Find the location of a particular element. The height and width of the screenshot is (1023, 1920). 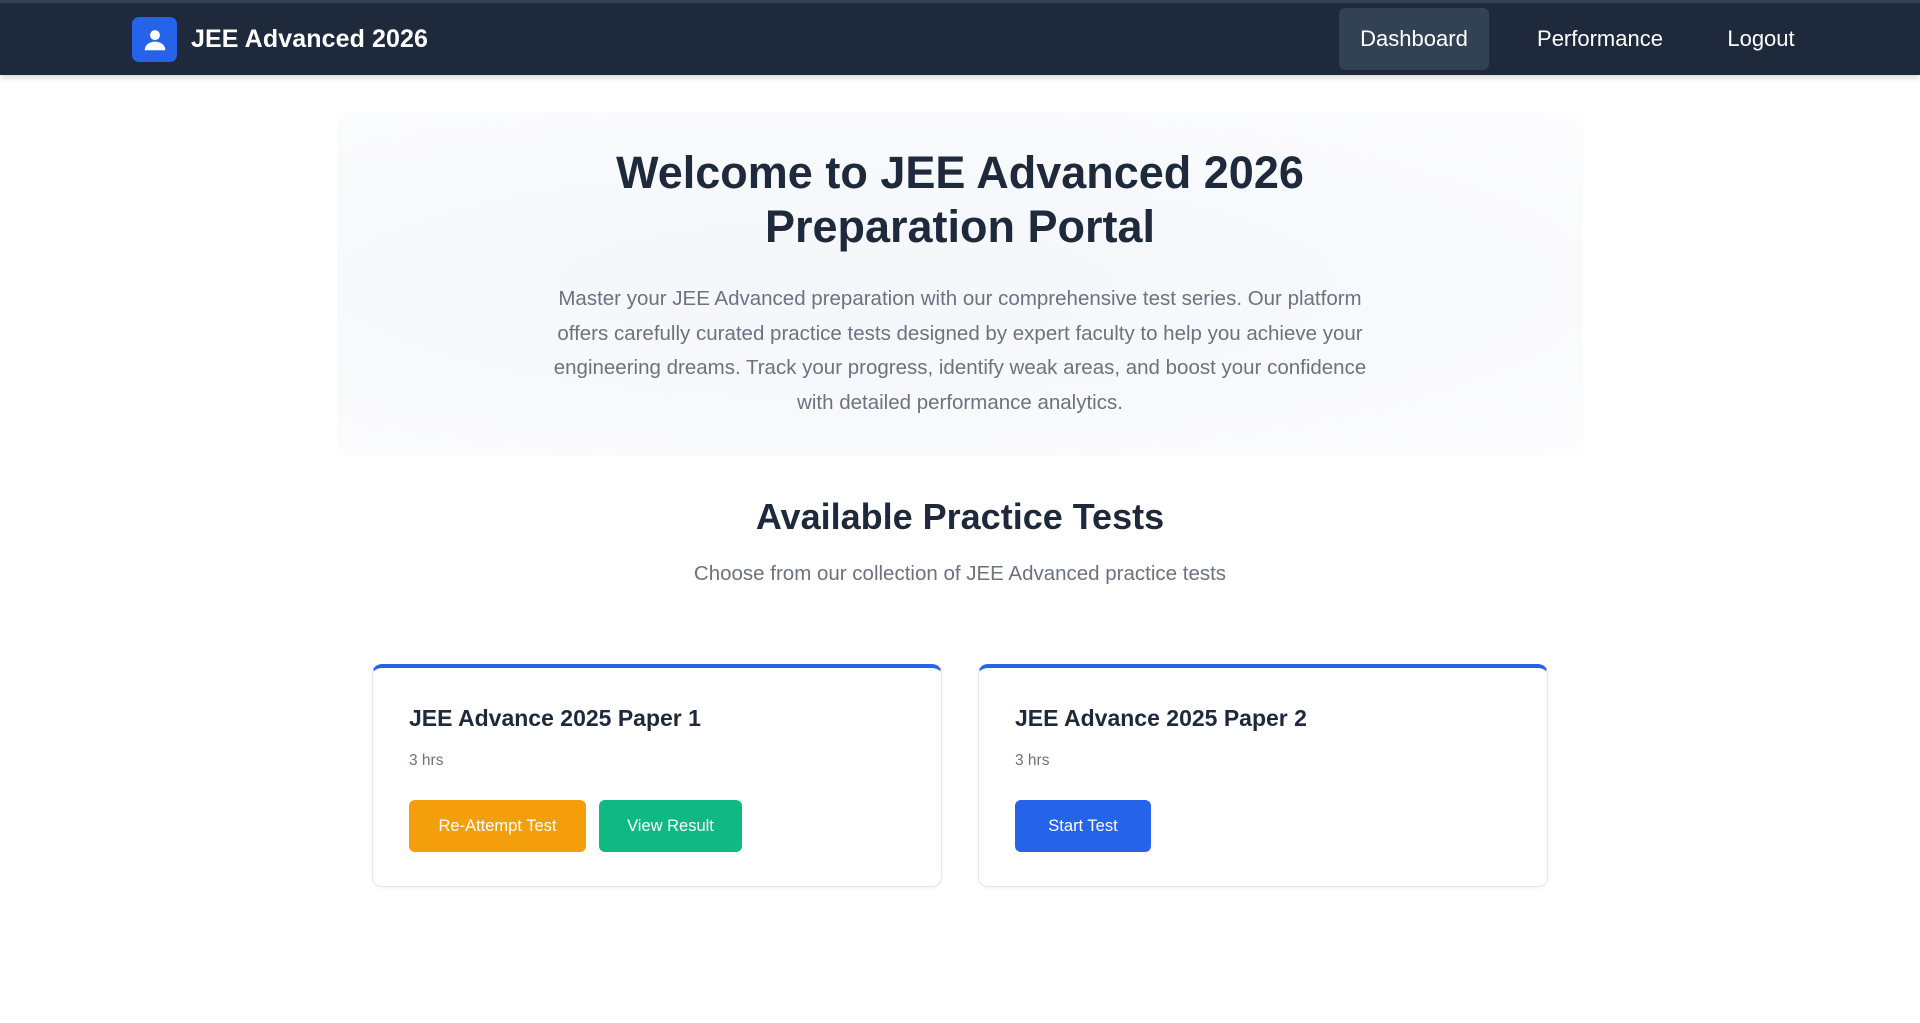

nav-dashboard: Dashboard is located at coordinates (1414, 39).